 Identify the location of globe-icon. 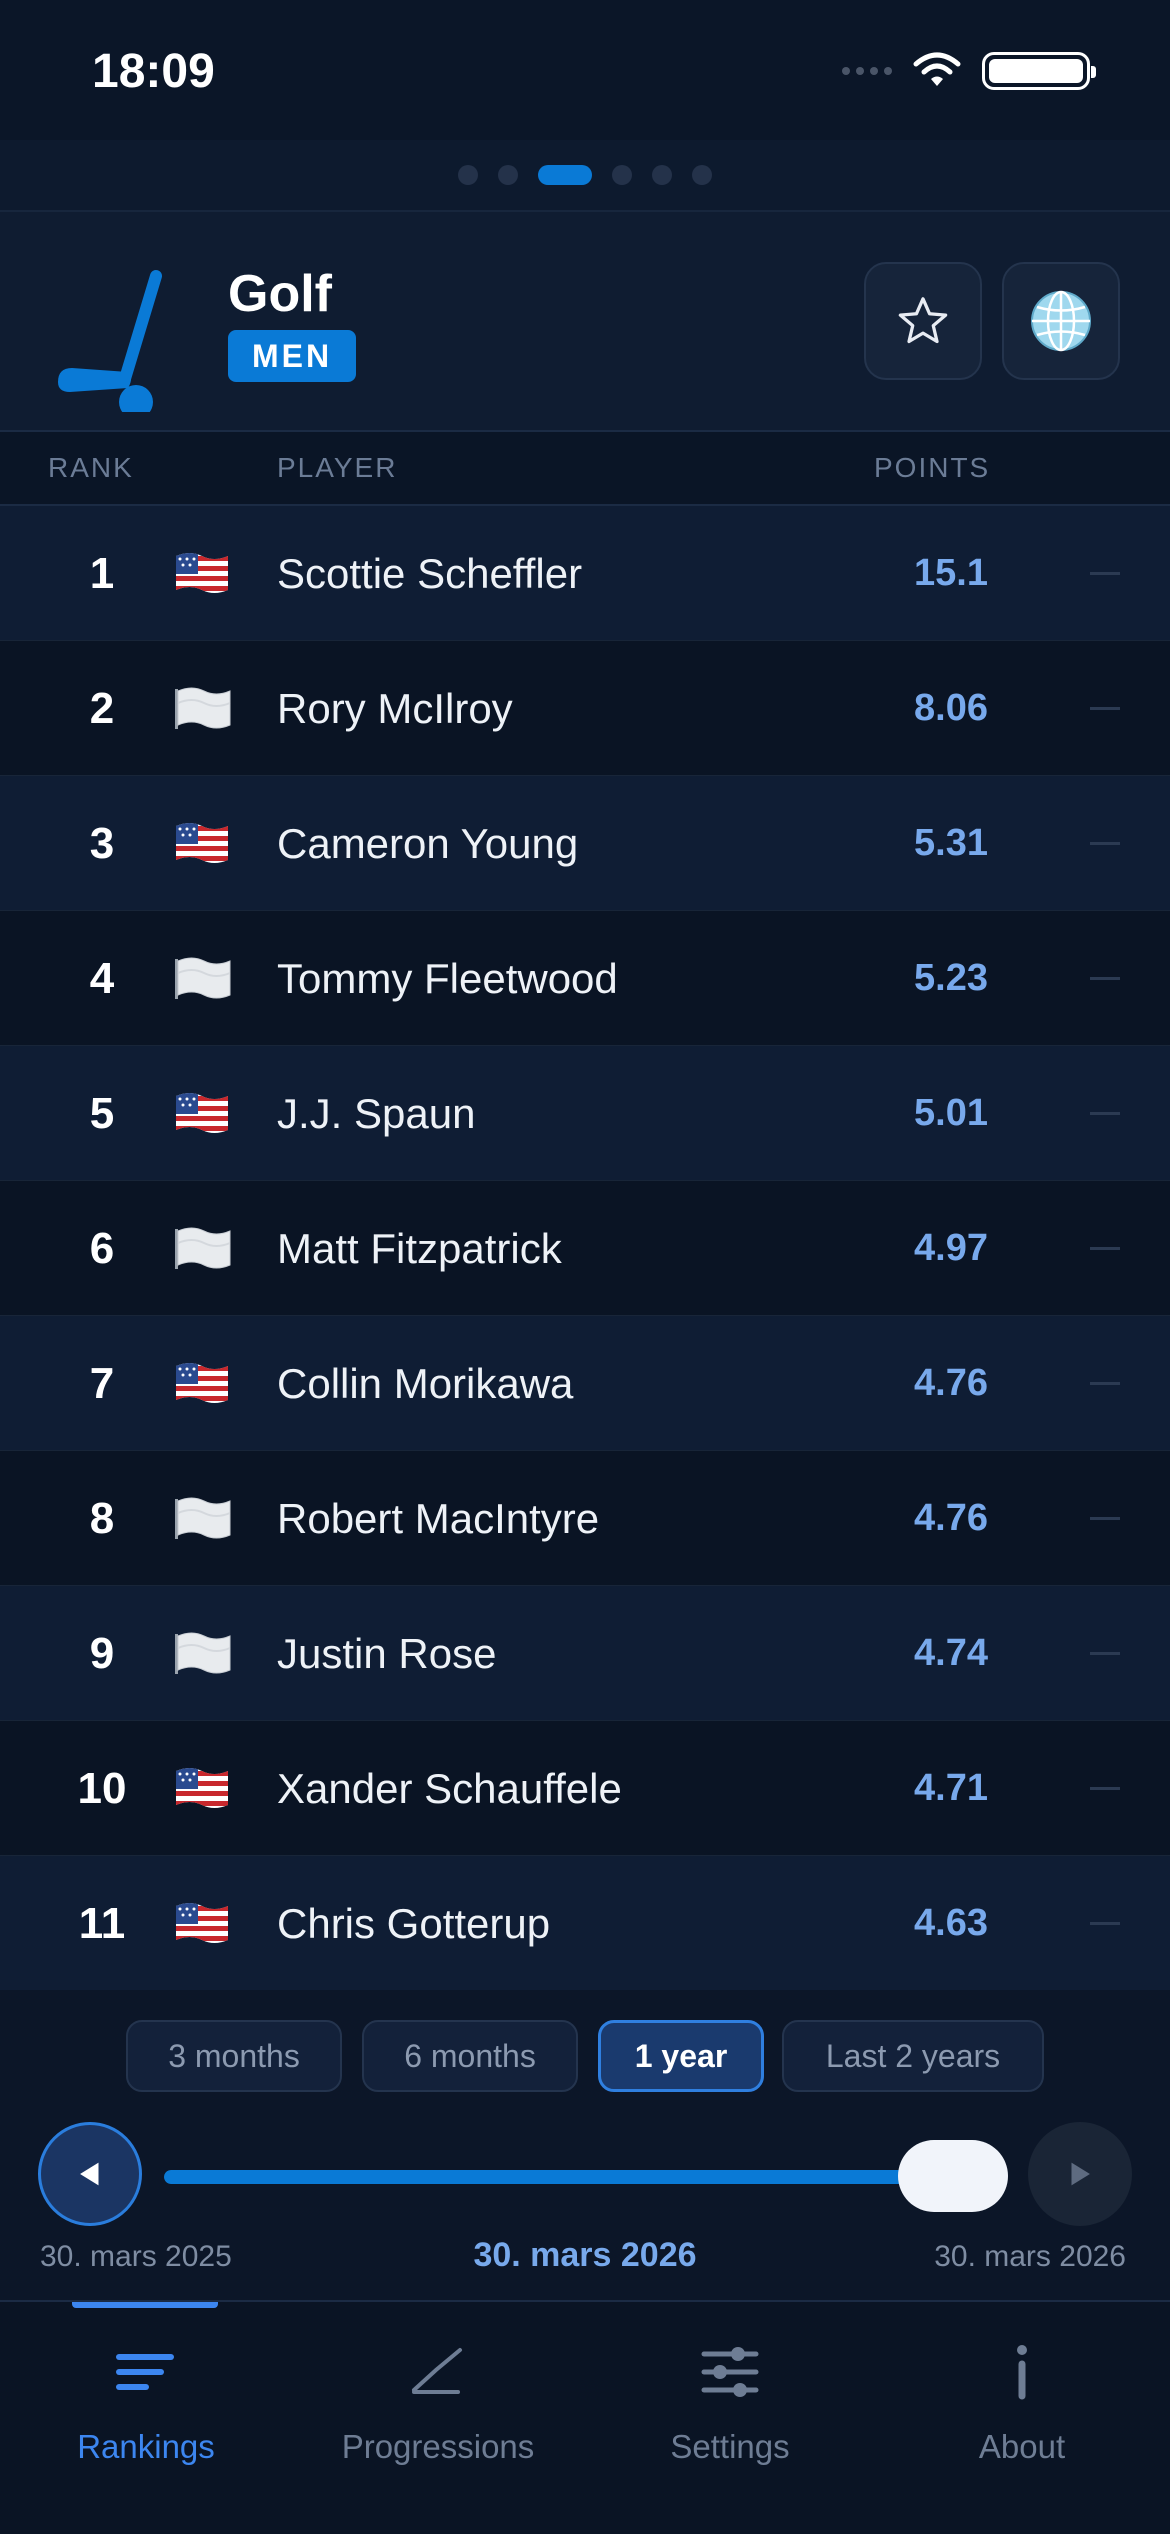
(1061, 321).